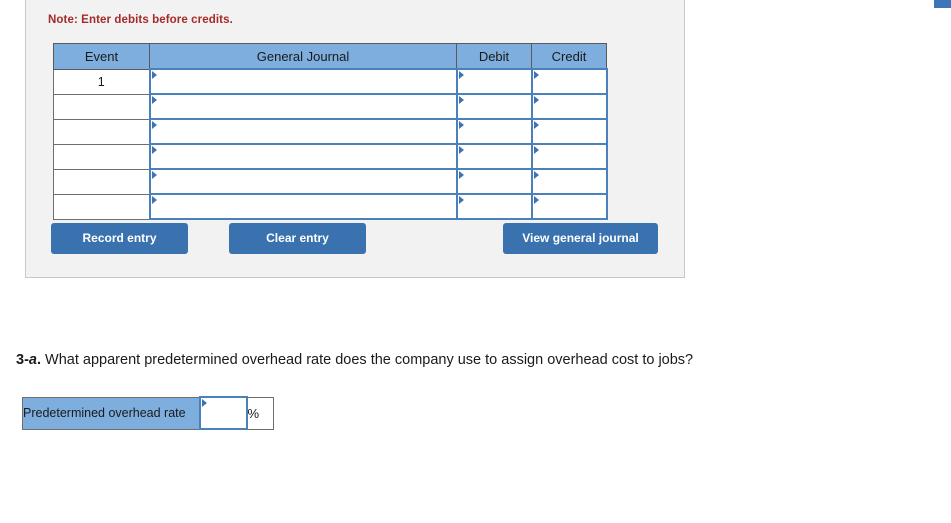  Describe the element at coordinates (569, 56) in the screenshot. I see `column-header-credit: Credit` at that location.